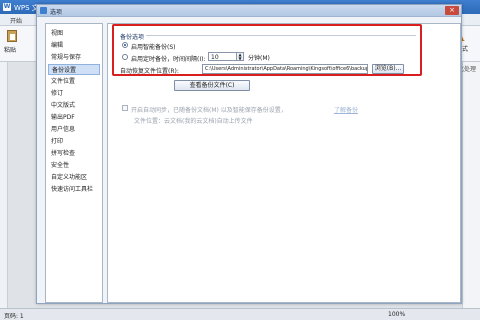 This screenshot has width=480, height=320. What do you see at coordinates (259, 58) in the screenshot?
I see `interval-unit: 分钟(M)` at bounding box center [259, 58].